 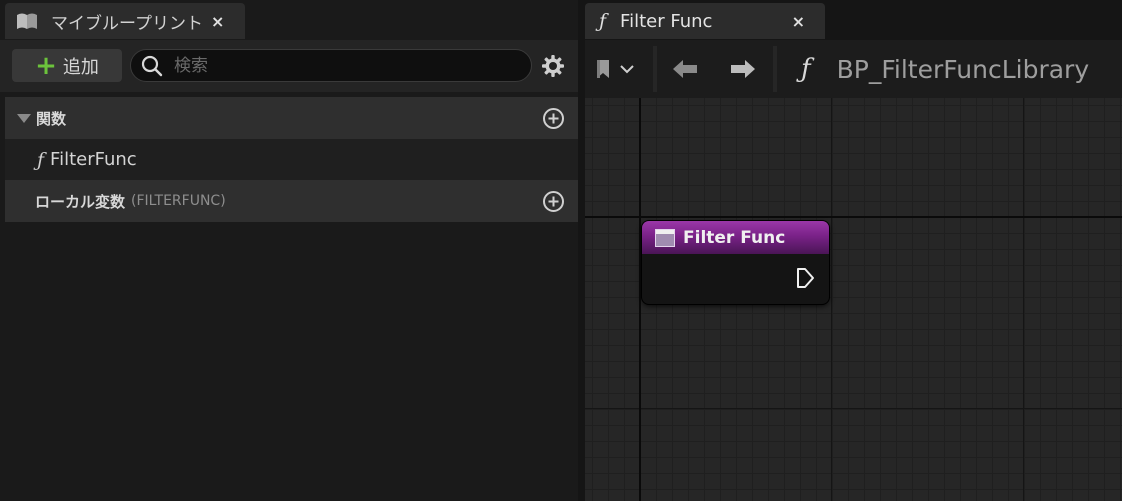 I want to click on function-entry-node: Filter Func, so click(x=735, y=262).